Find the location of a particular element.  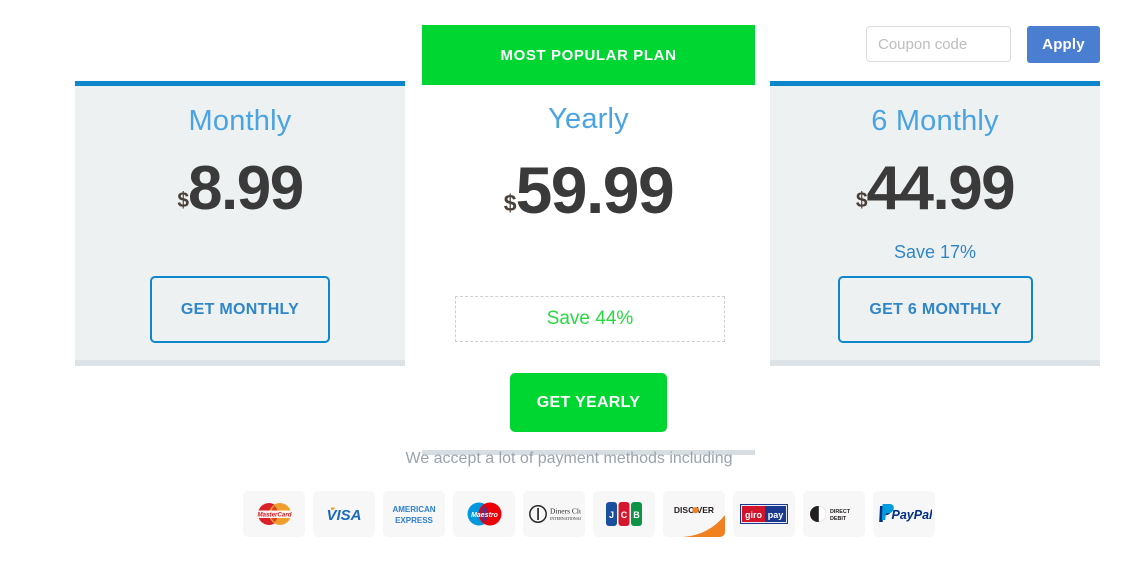

direct-debit-icon: DIRECT DEBIT is located at coordinates (834, 514).